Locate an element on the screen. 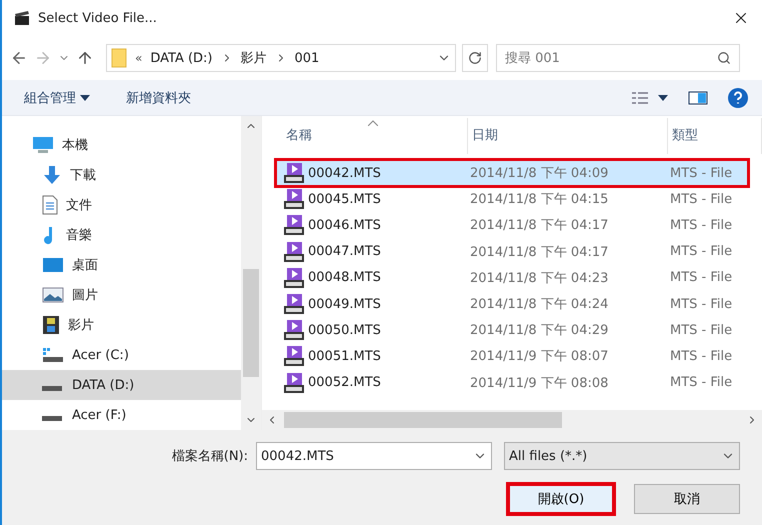 This screenshot has height=525, width=762. horizontal-scrollbar is located at coordinates (512, 420).